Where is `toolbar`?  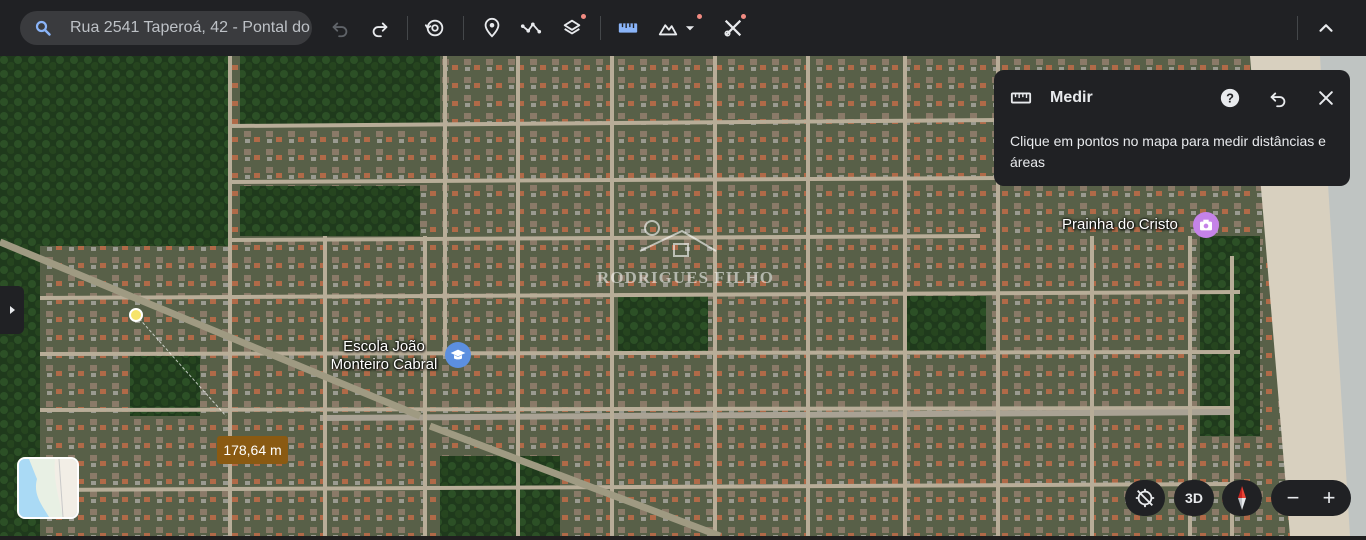
toolbar is located at coordinates (683, 28).